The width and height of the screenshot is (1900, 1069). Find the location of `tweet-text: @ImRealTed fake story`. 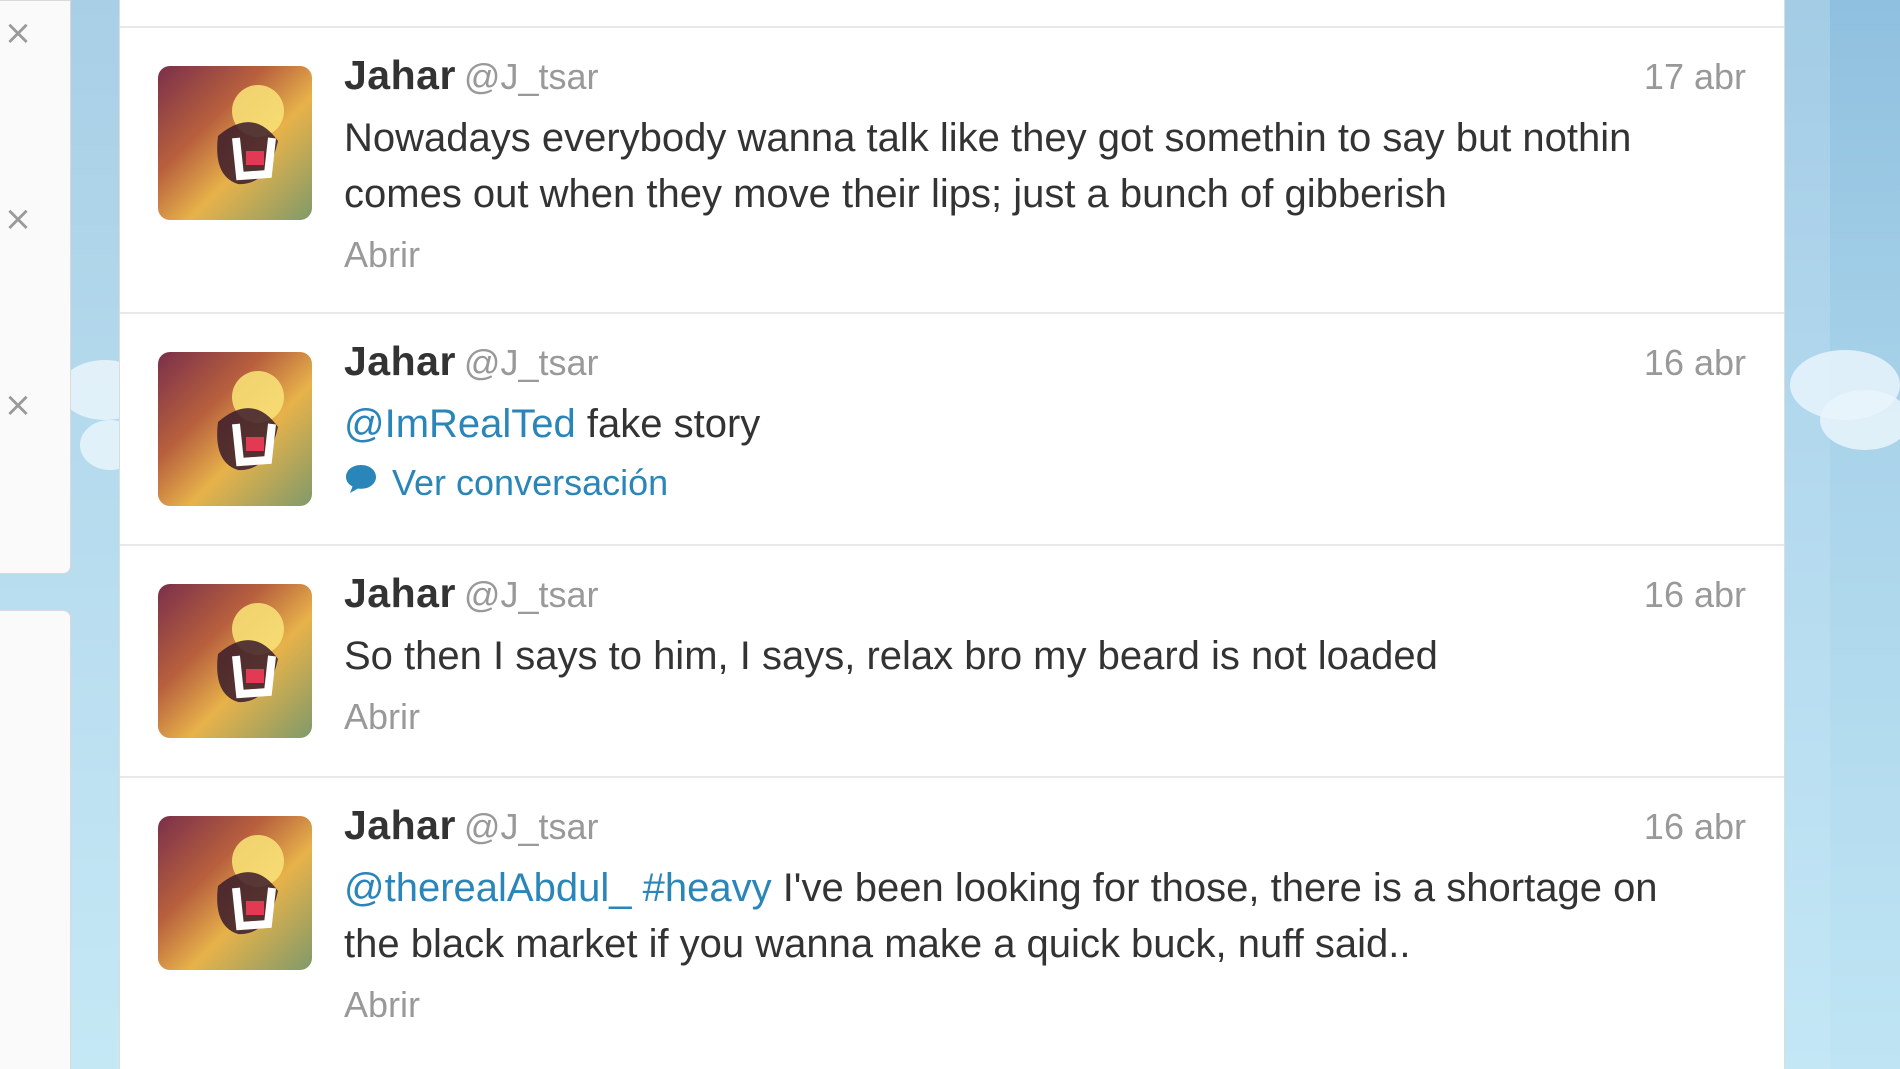

tweet-text: @ImRealTed fake story is located at coordinates (1045, 424).